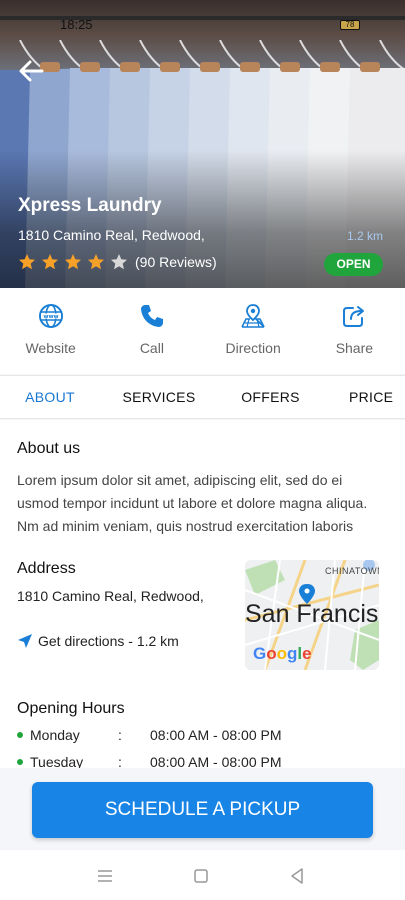 The image size is (405, 900). I want to click on get-directions-link: Get directions - 1.2 km, so click(98, 641).